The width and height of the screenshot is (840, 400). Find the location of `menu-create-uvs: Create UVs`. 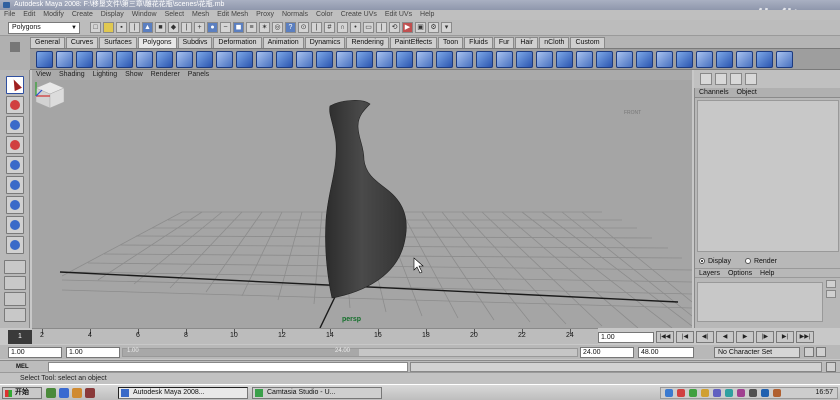

menu-create-uvs: Create UVs is located at coordinates (359, 14).